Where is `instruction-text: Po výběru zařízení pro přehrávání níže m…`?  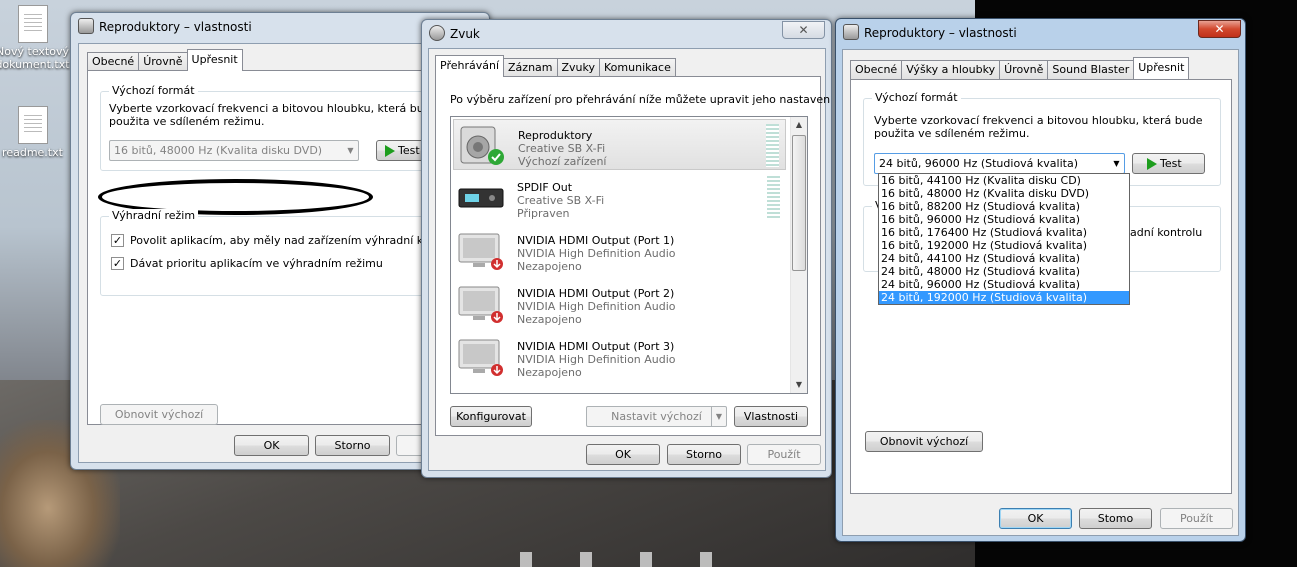
instruction-text: Po výběru zařízení pro přehrávání níže m… is located at coordinates (641, 99).